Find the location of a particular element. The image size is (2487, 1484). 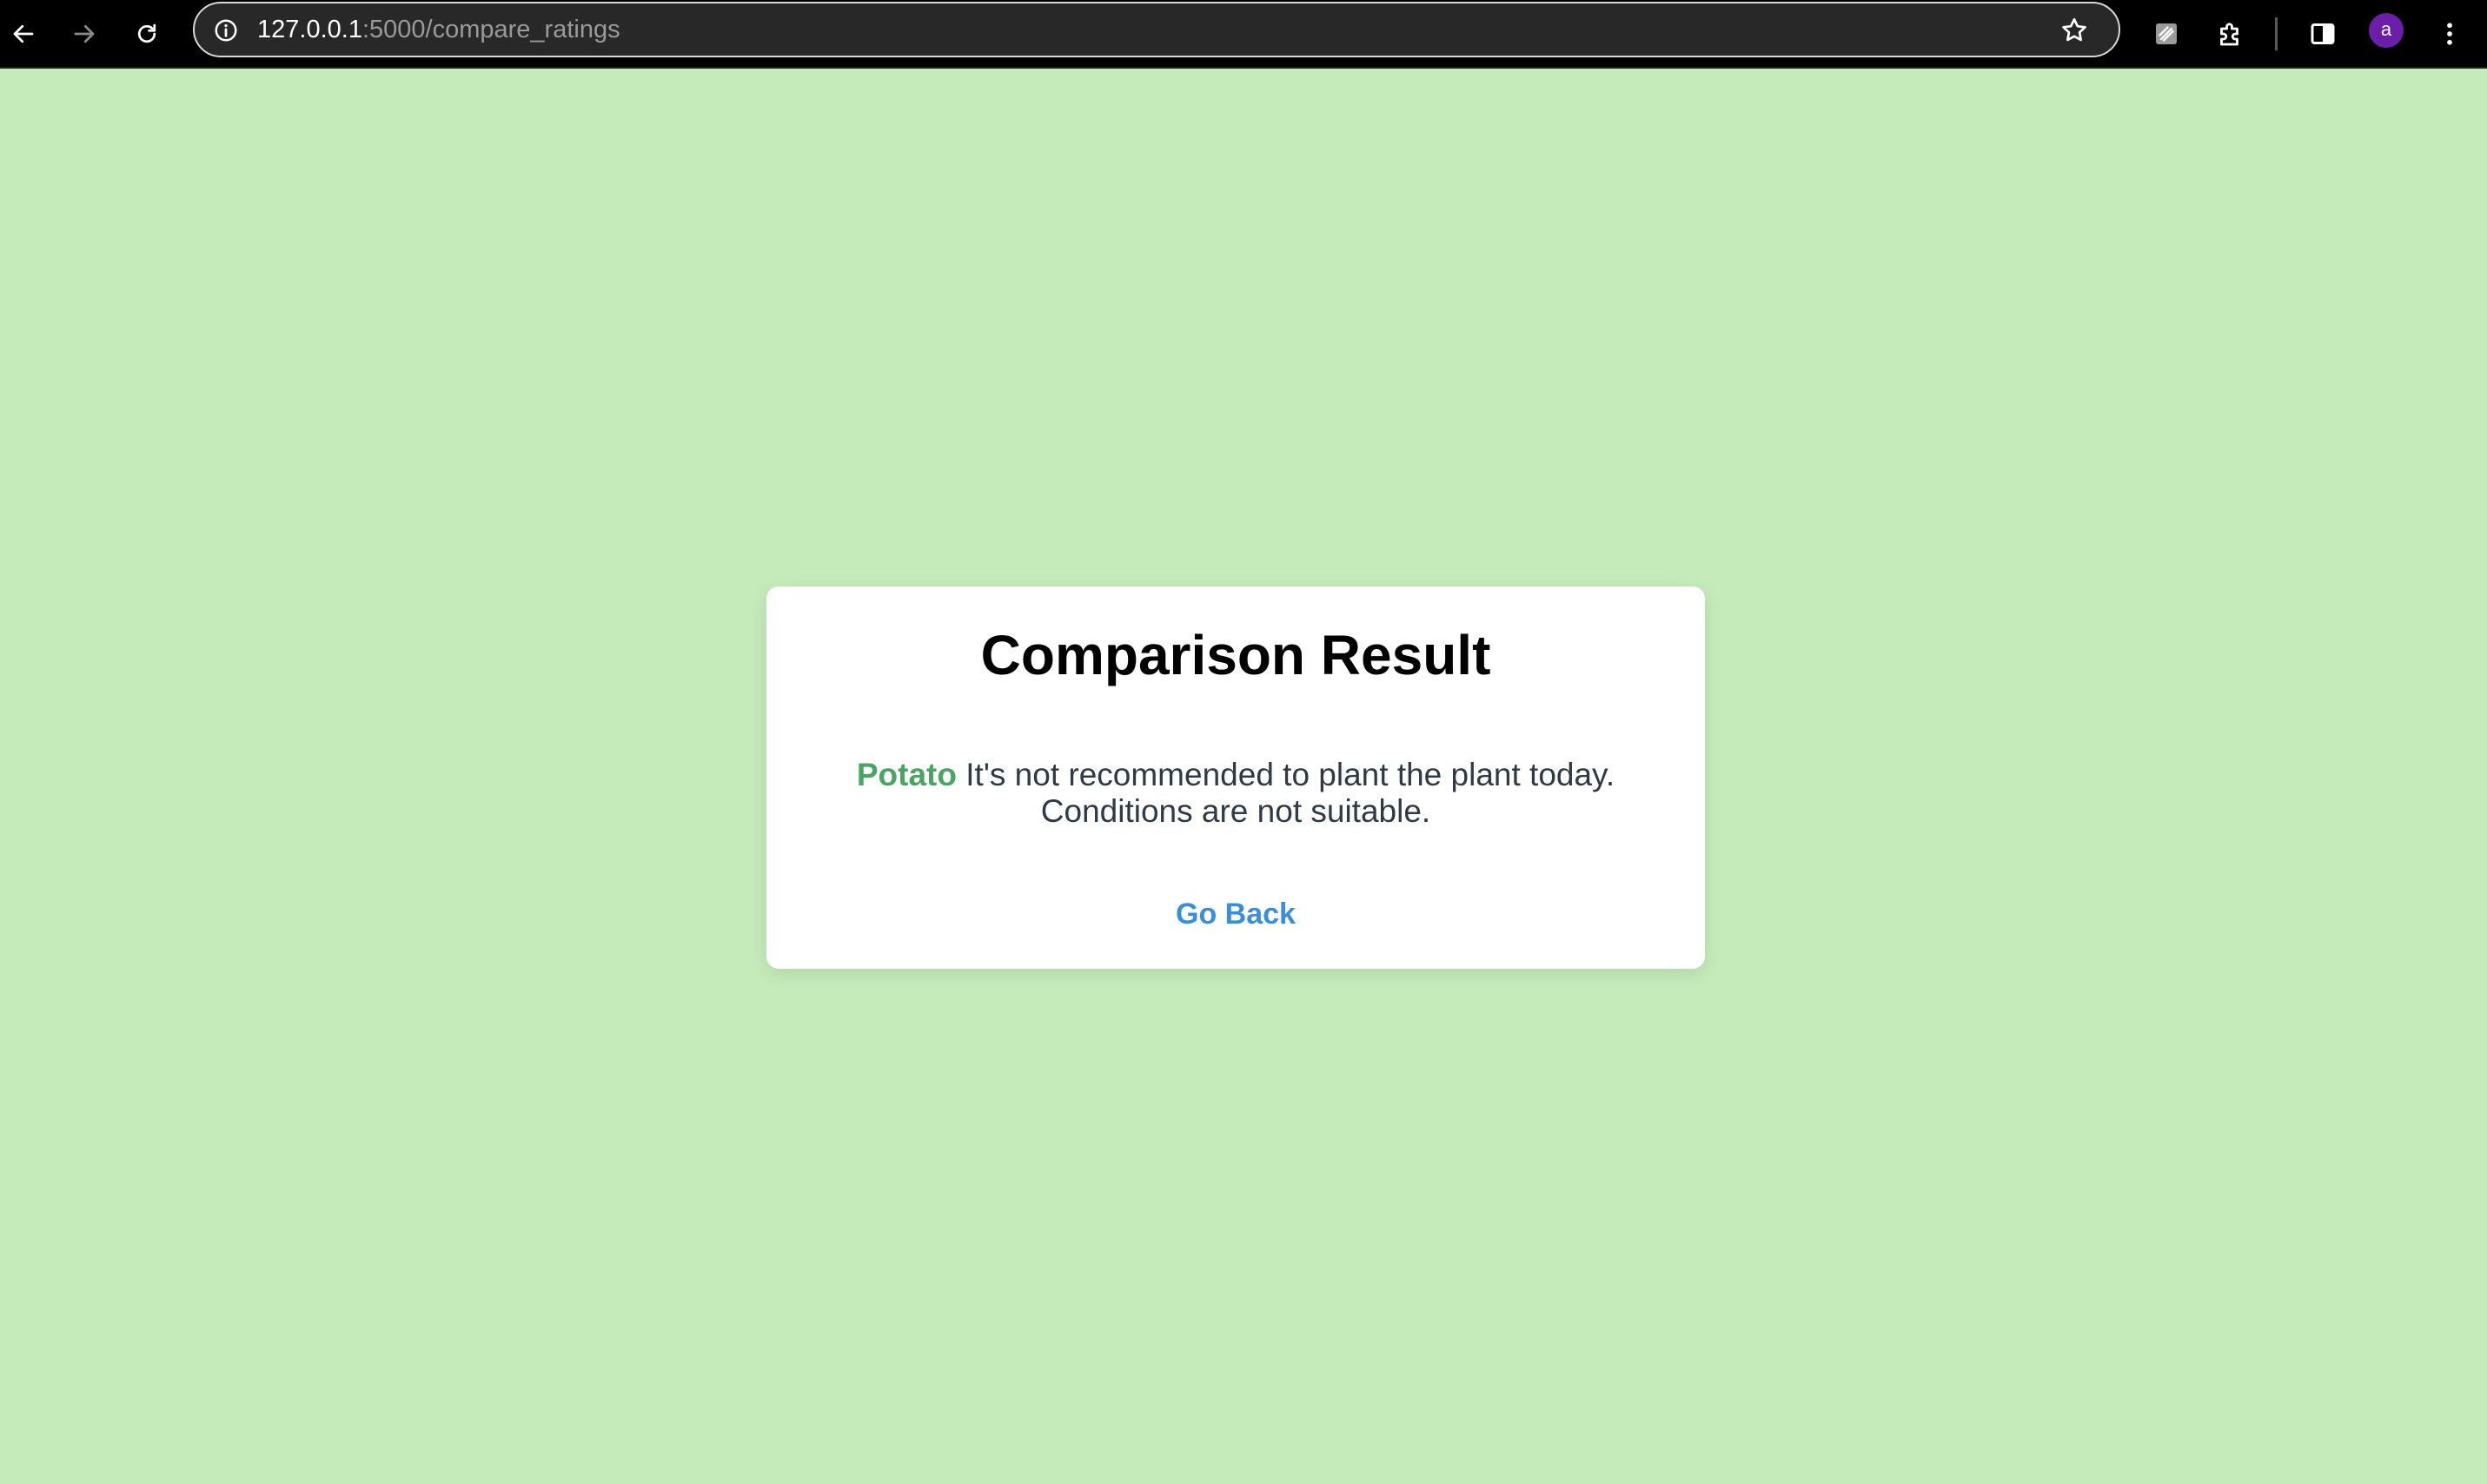

plant-name: Potato is located at coordinates (906, 774).